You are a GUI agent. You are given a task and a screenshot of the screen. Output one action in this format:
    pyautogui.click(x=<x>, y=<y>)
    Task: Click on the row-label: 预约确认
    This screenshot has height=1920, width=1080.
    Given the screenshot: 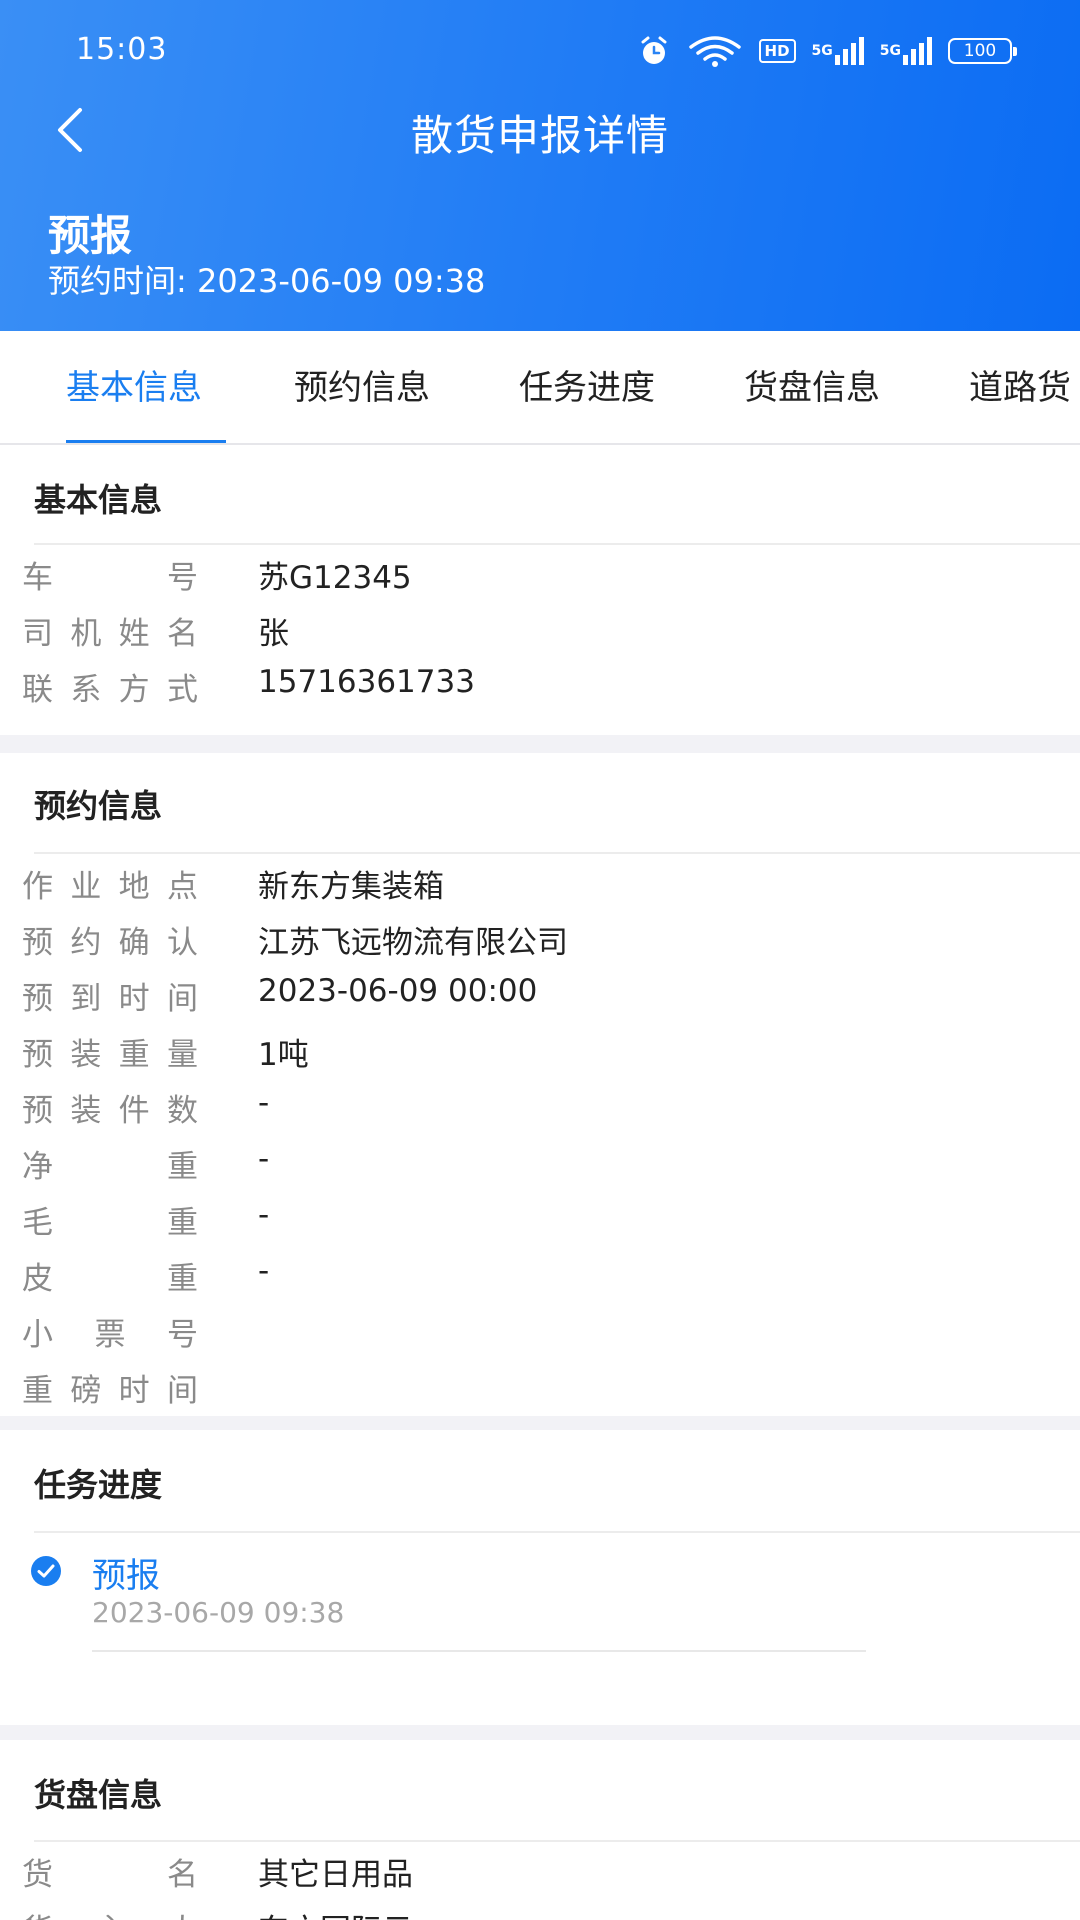 What is the action you would take?
    pyautogui.click(x=110, y=943)
    